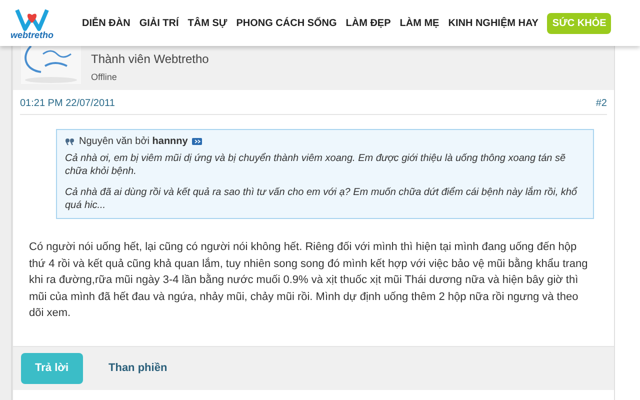 Image resolution: width=640 pixels, height=400 pixels. I want to click on quote-text: Cả nhà ơi, em bị viêm mũi dị ứng và bị chuyển thành viêm xoang. Em được giới thiệu là uống thông xoang tán sẽ chữa khỏi bệnh., so click(316, 165).